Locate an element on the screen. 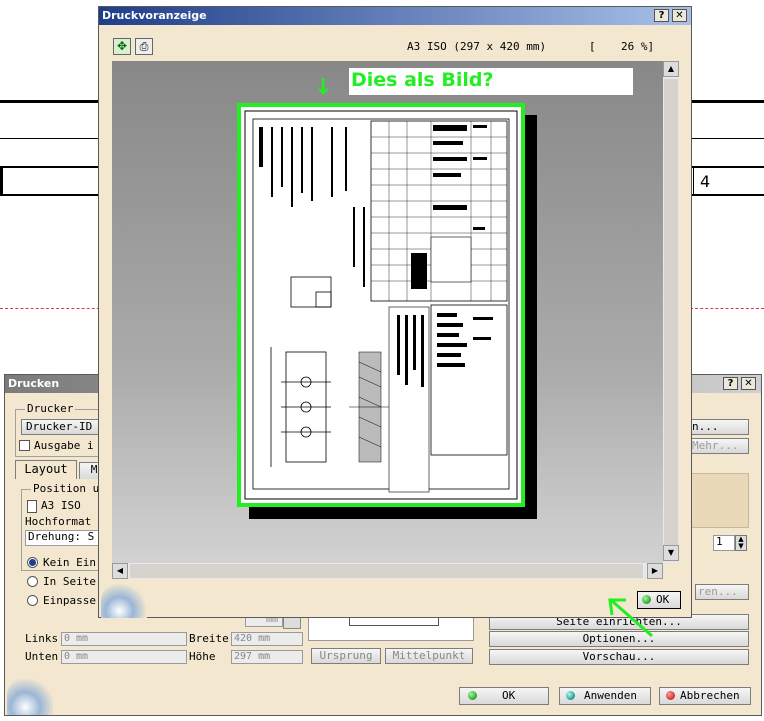 The width and height of the screenshot is (764, 721). radio-kein is located at coordinates (32, 562).